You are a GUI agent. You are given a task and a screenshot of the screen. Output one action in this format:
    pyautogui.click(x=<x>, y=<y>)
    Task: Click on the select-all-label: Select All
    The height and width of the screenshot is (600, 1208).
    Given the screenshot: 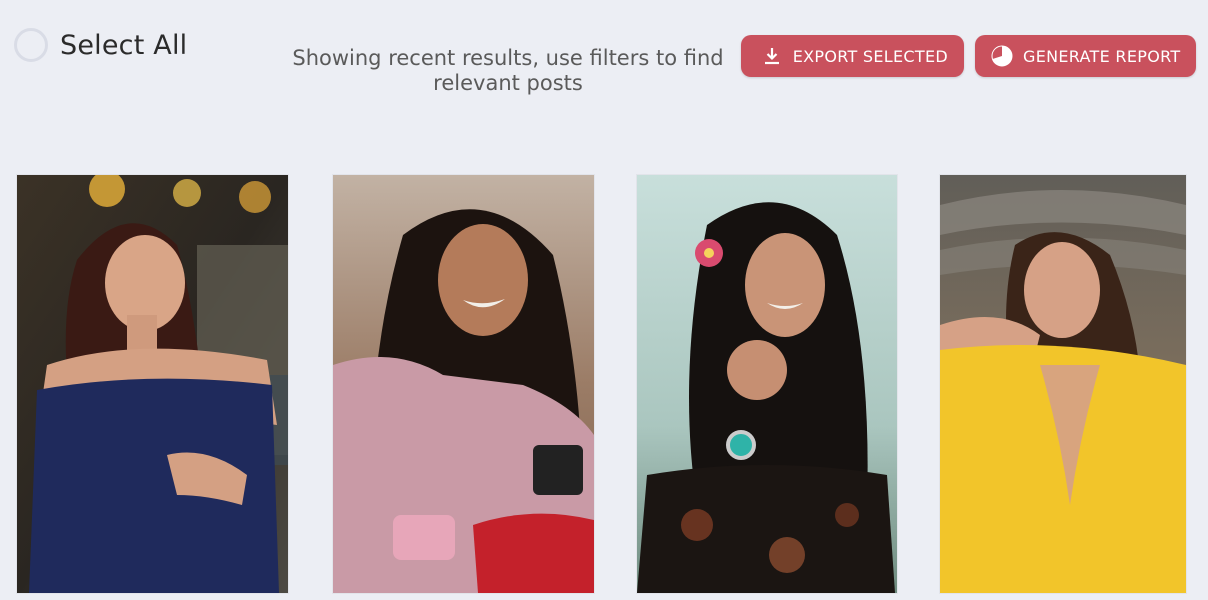 What is the action you would take?
    pyautogui.click(x=124, y=45)
    